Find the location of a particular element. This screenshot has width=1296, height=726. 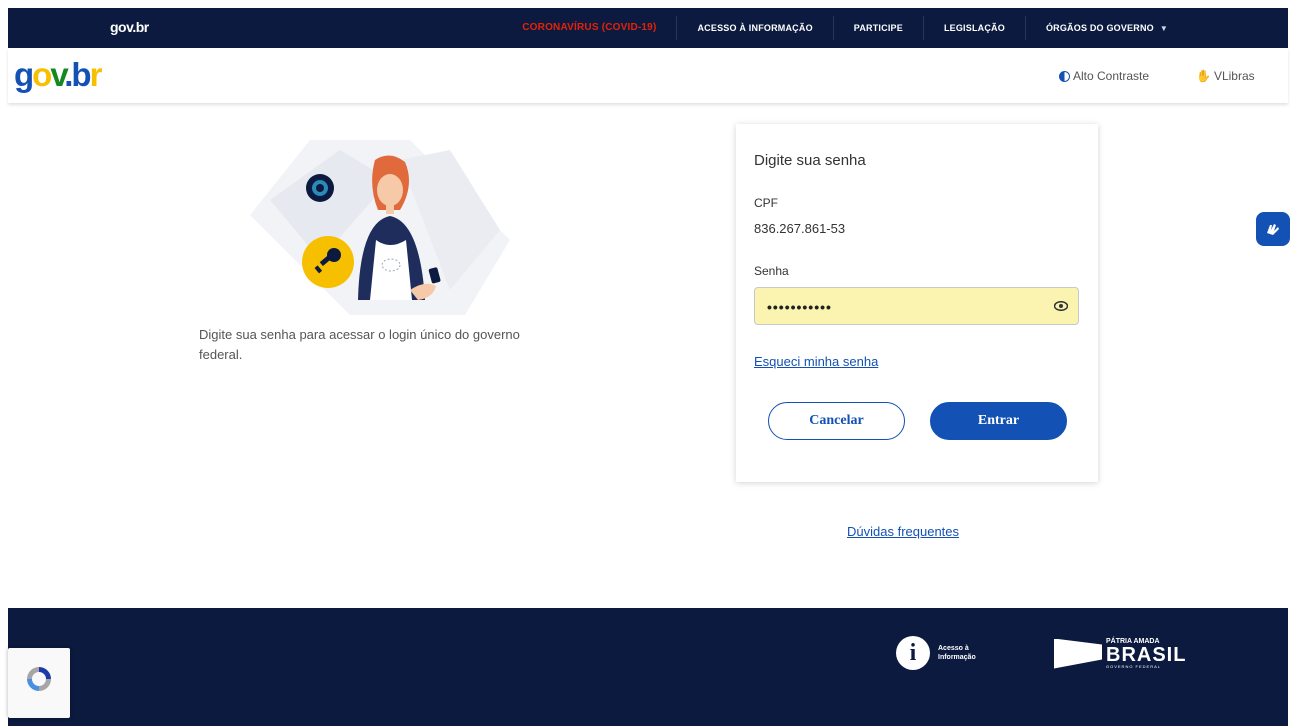

enter-button: Entrar is located at coordinates (998, 421).